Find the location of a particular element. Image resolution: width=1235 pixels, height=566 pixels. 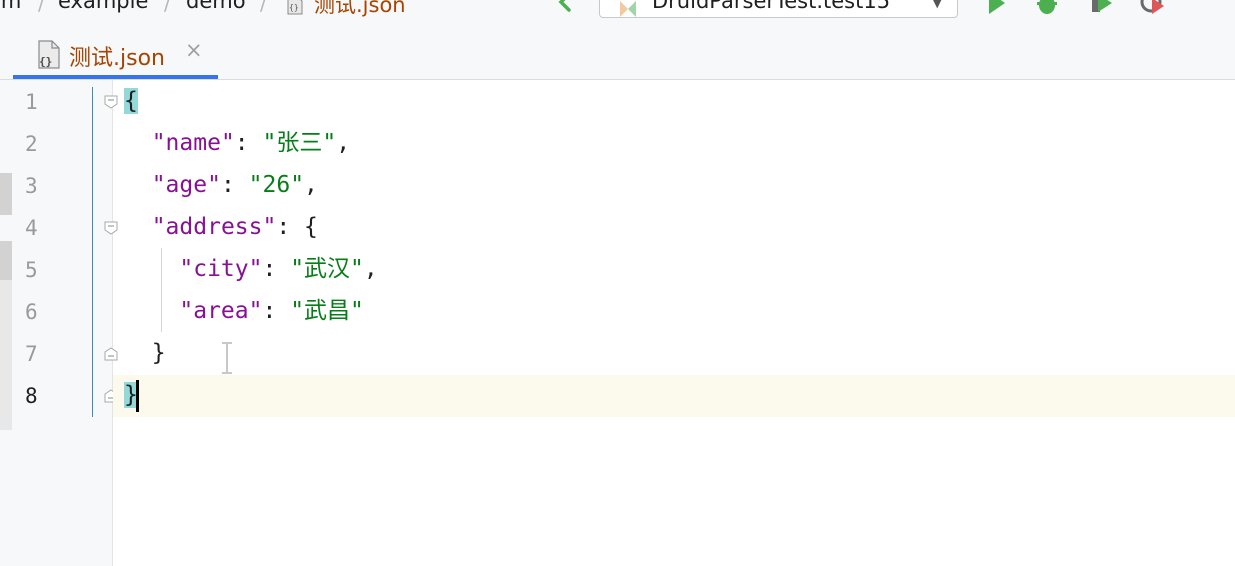

run-icon is located at coordinates (996, 8).